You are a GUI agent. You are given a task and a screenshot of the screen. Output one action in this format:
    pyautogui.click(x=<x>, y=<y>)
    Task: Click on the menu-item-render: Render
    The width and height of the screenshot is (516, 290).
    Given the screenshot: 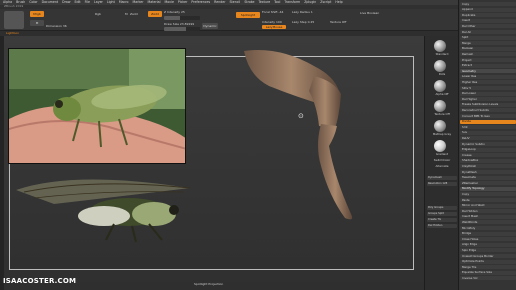 What is the action you would take?
    pyautogui.click(x=219, y=2)
    